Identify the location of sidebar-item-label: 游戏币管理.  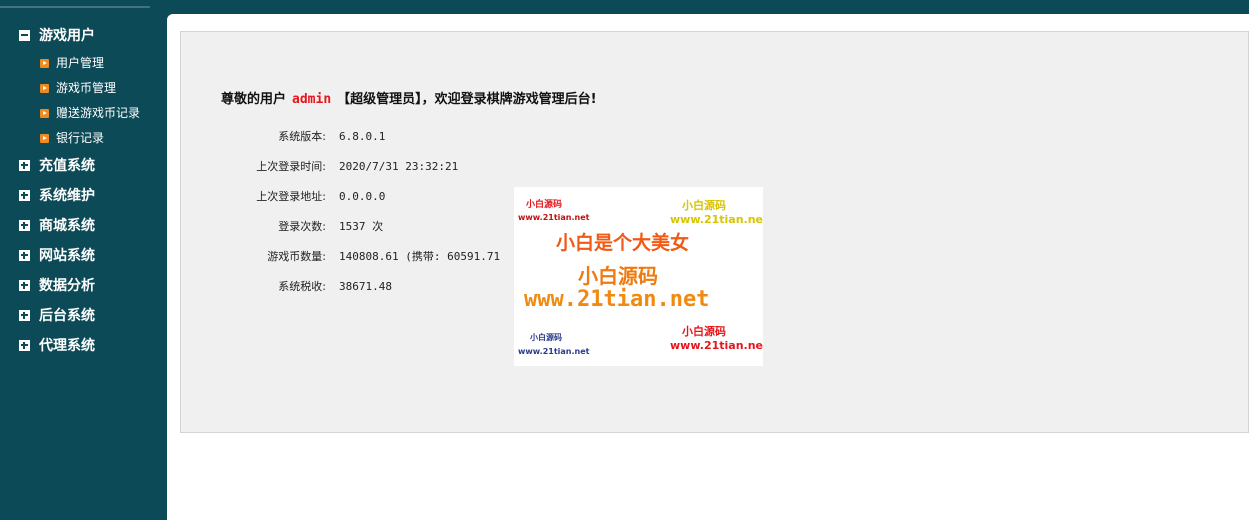
(86, 88).